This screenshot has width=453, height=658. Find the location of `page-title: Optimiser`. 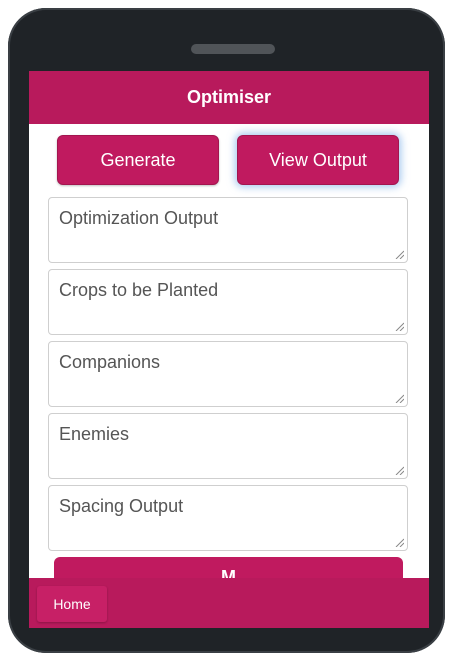

page-title: Optimiser is located at coordinates (229, 97).